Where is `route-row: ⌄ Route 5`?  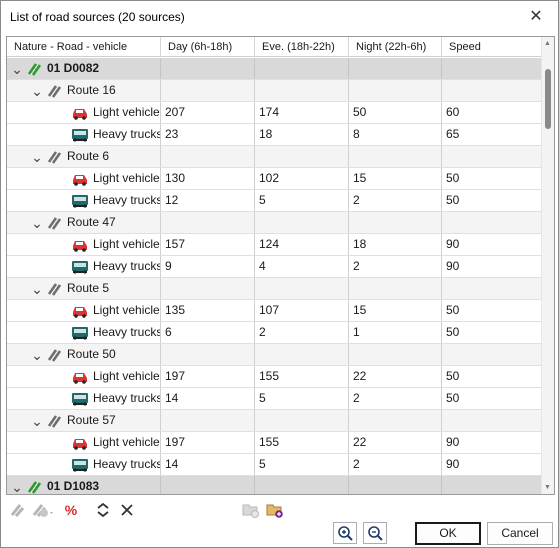 route-row: ⌄ Route 5 is located at coordinates (274, 289).